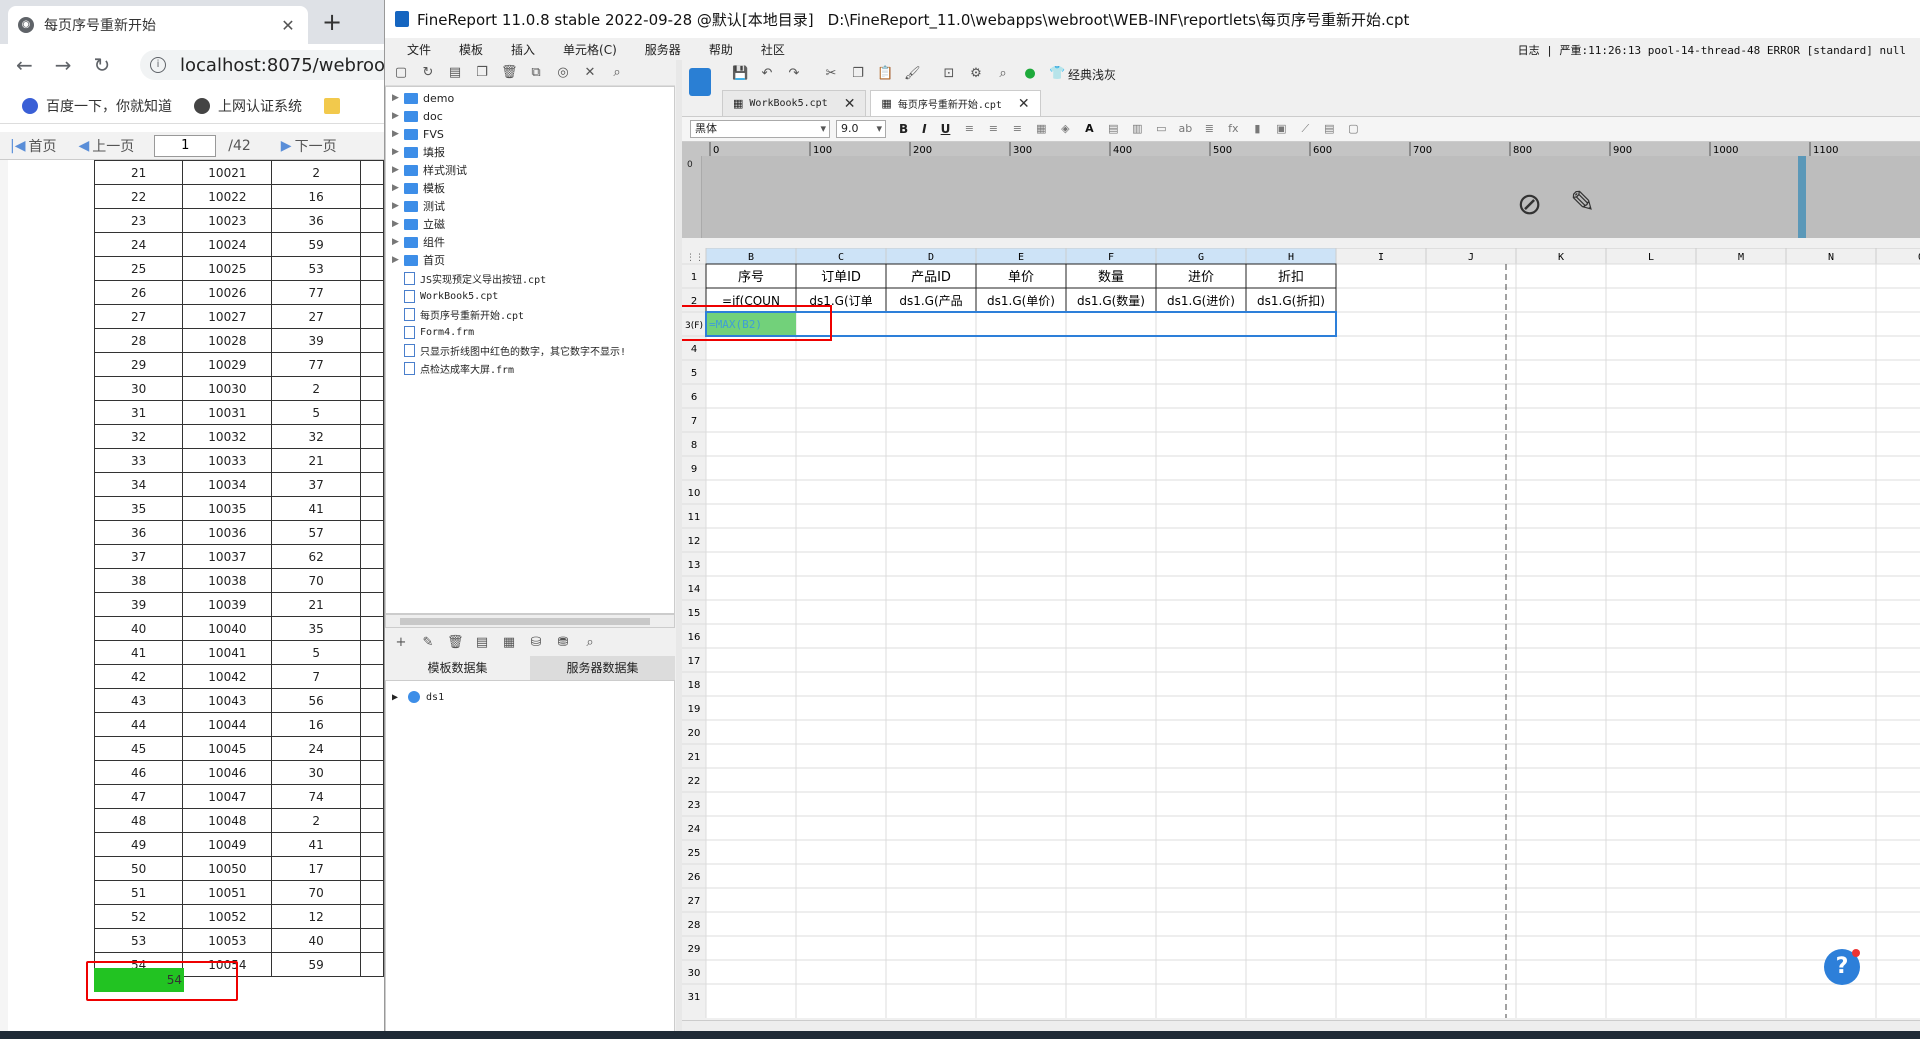 The height and width of the screenshot is (1039, 1920). Describe the element at coordinates (445, 296) in the screenshot. I see `tree-file: WorkBook5.cpt` at that location.